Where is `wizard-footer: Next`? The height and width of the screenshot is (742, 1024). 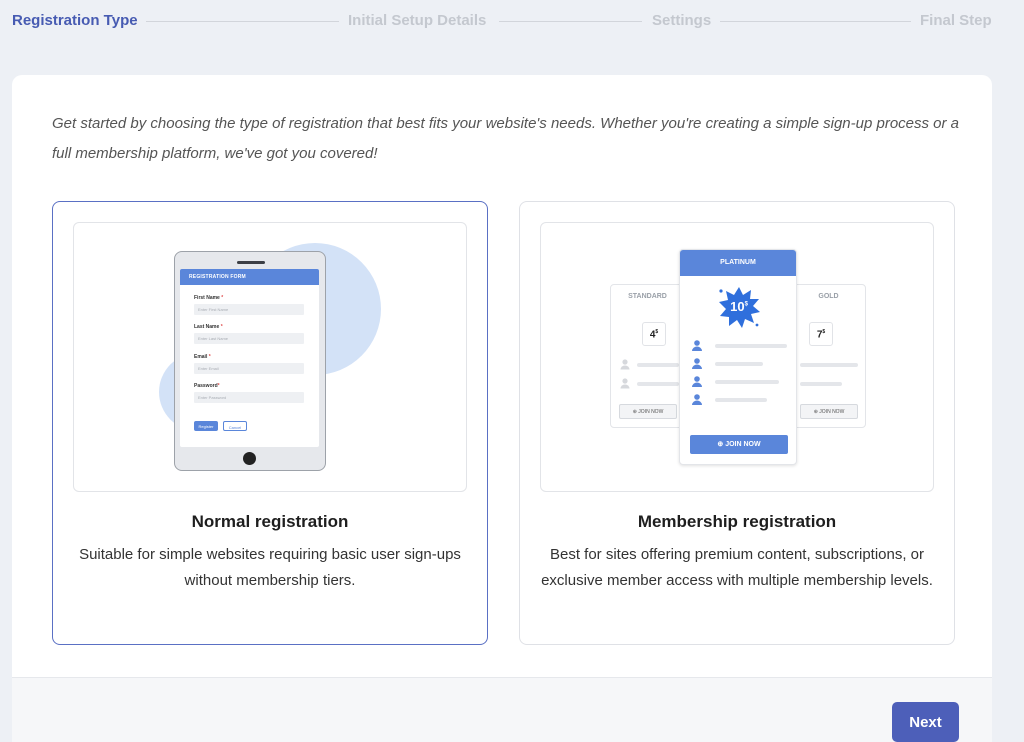 wizard-footer: Next is located at coordinates (502, 709).